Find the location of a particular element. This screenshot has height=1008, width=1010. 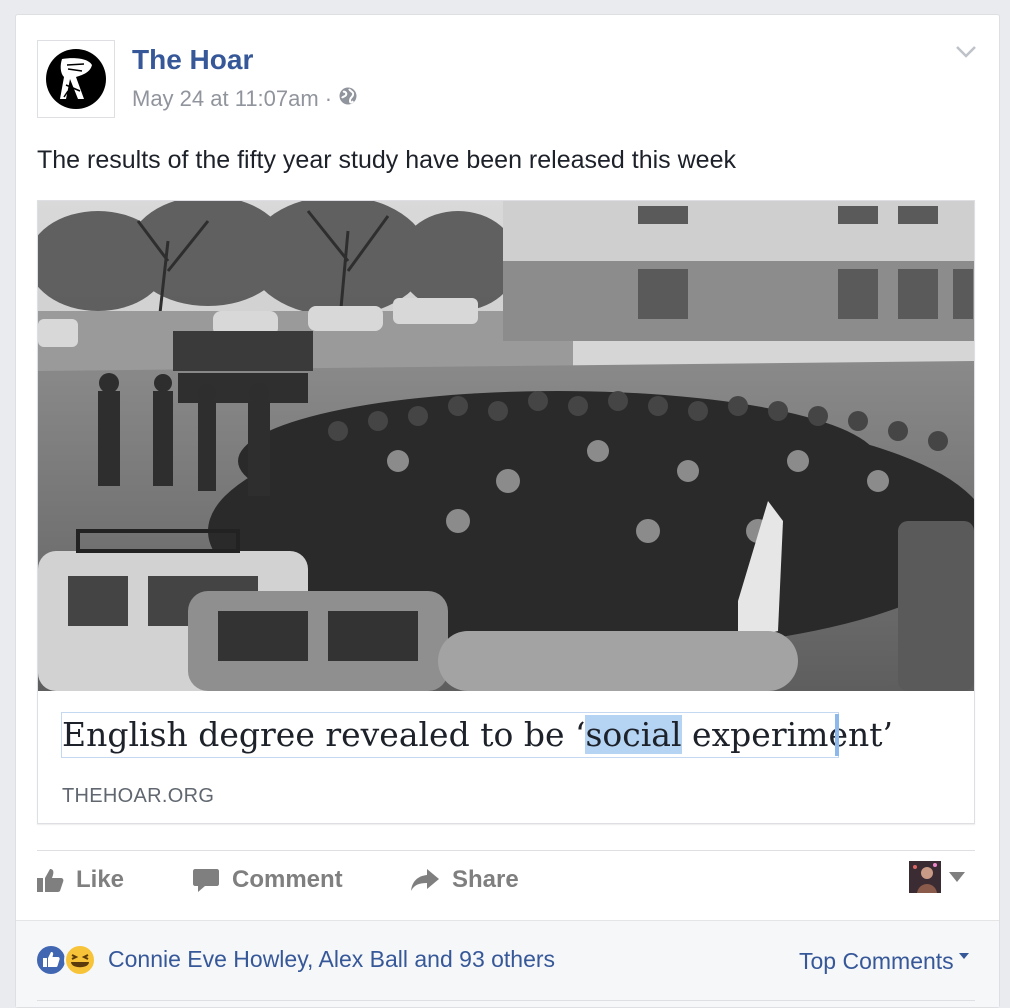

globe-icon is located at coordinates (348, 99).